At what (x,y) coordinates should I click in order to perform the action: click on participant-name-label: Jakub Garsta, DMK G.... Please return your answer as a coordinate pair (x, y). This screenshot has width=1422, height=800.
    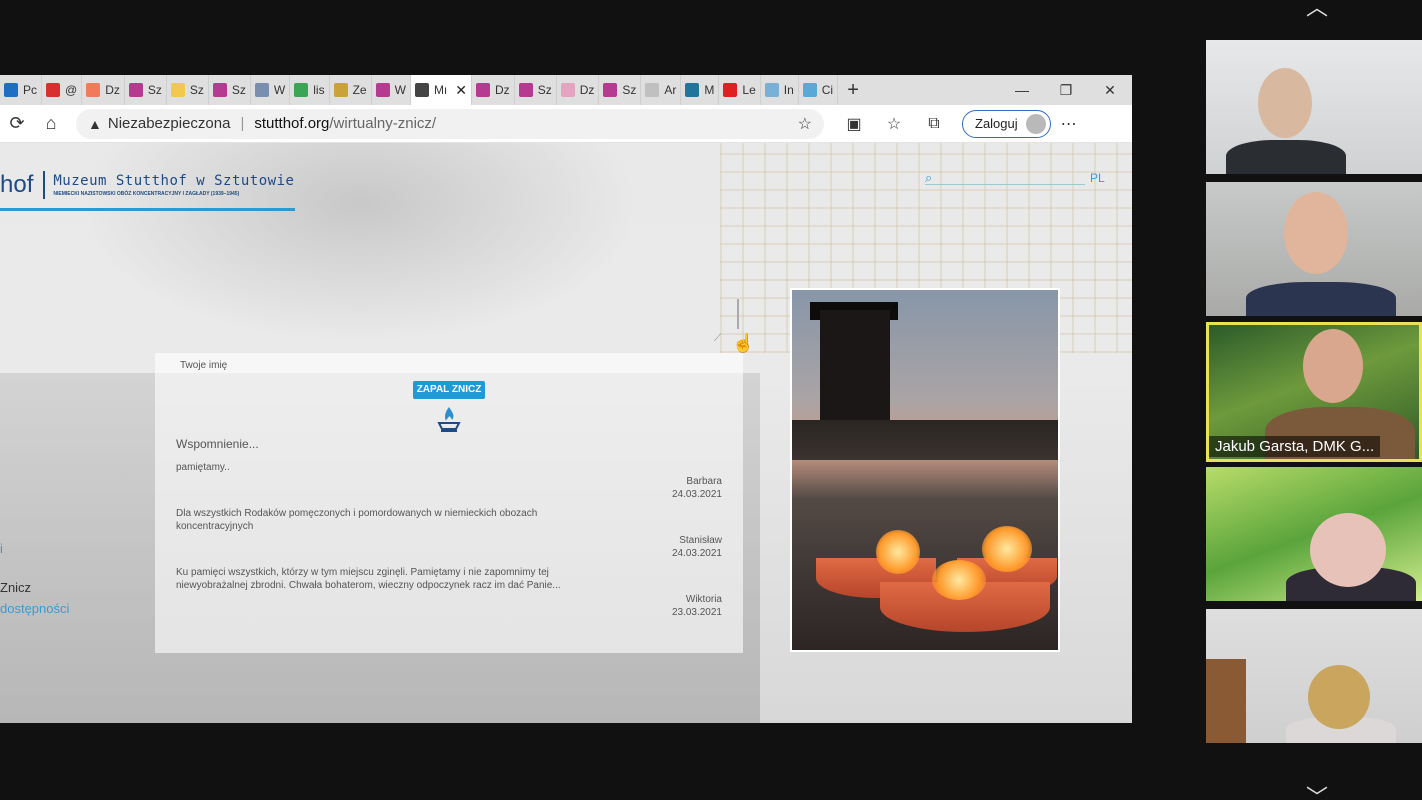
    Looking at the image, I should click on (1295, 446).